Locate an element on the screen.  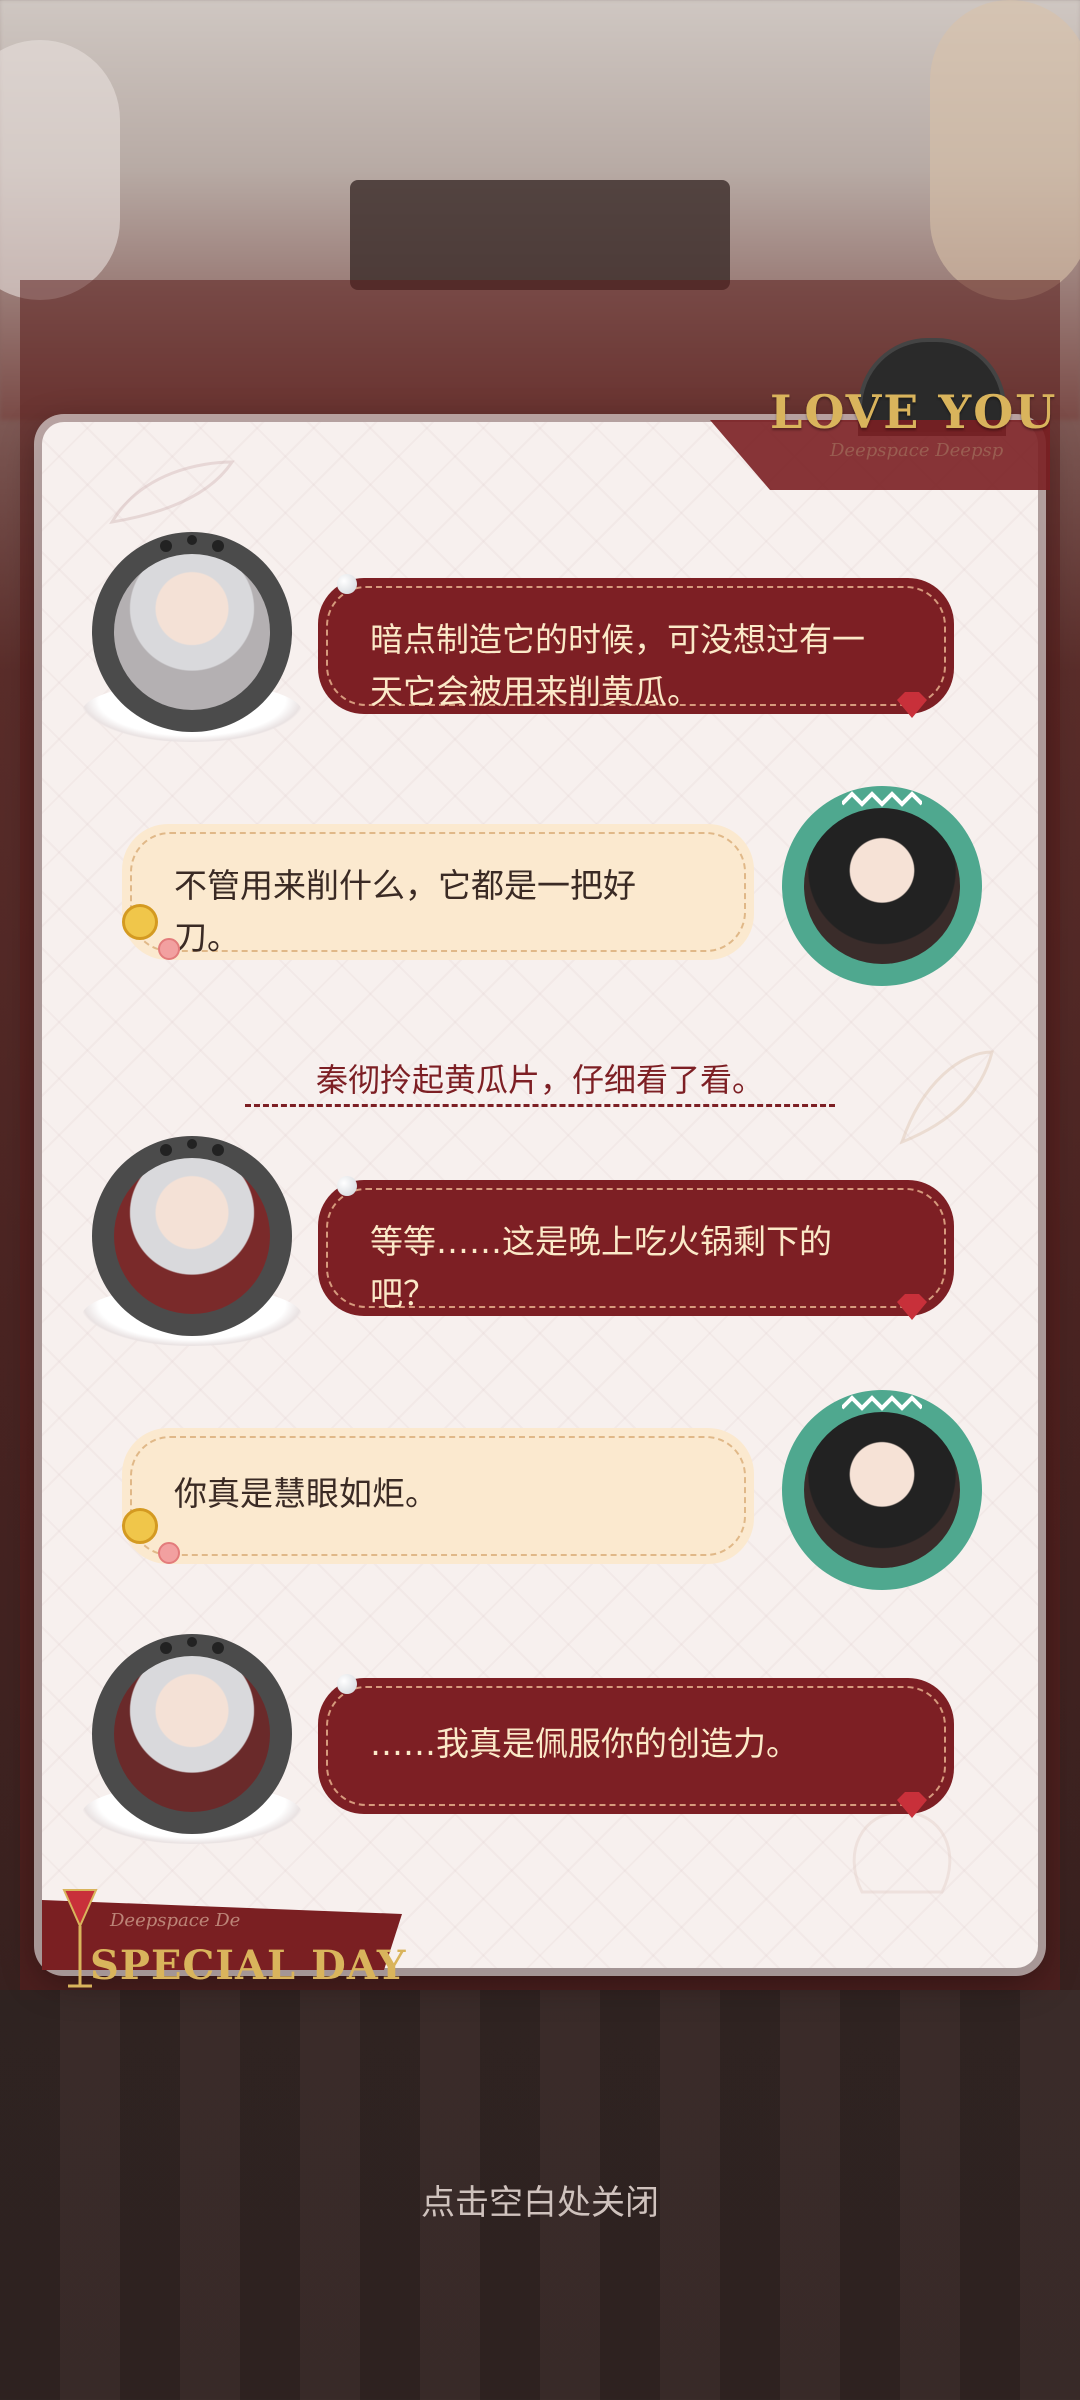
message-bubble-female: 不管用来削什么，它都是一把好 刀。 is located at coordinates (438, 892).